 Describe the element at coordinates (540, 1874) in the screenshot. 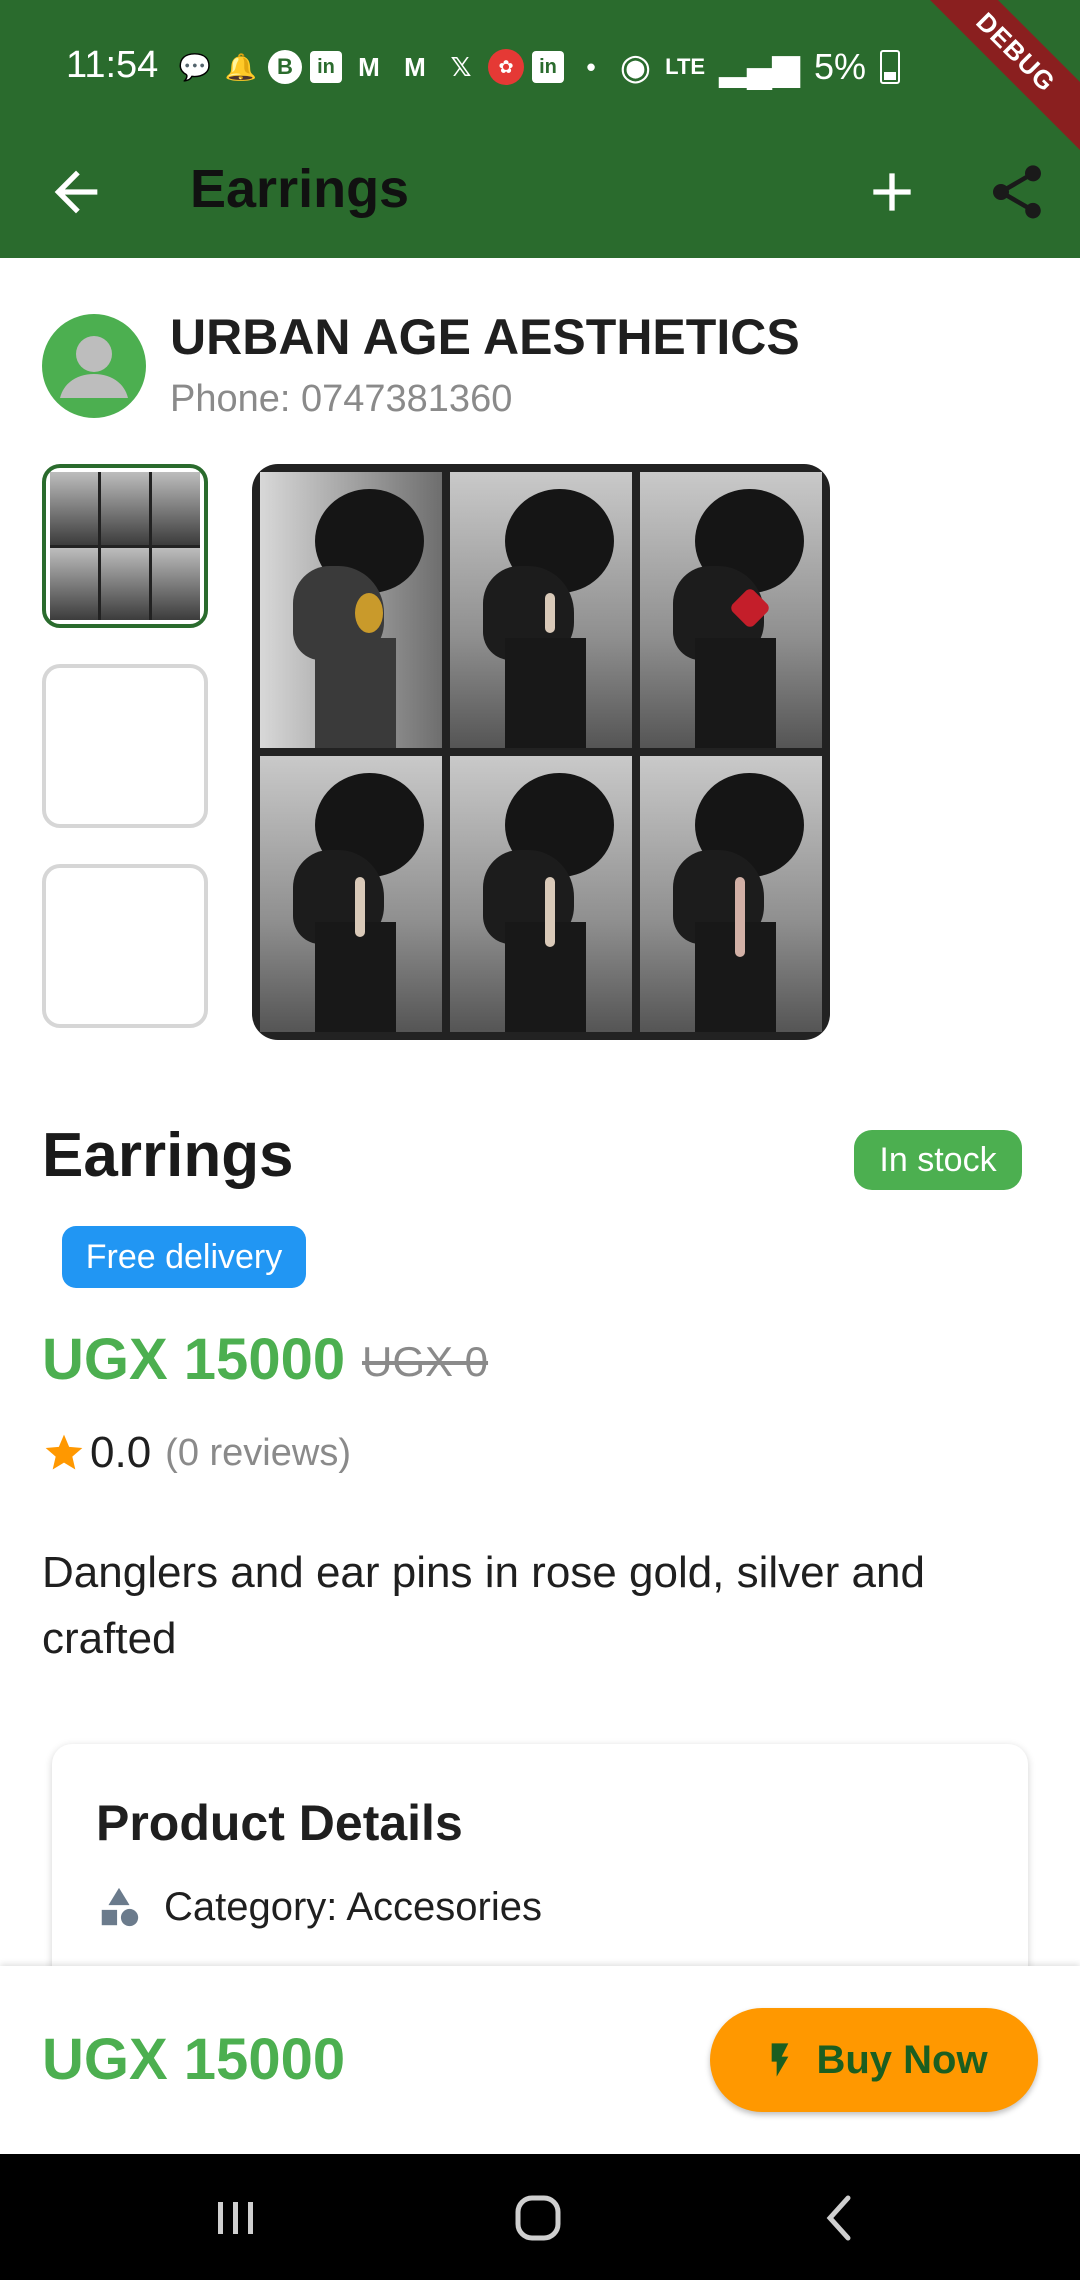

I see `product-details-card: Product Details Category: Accesories` at that location.